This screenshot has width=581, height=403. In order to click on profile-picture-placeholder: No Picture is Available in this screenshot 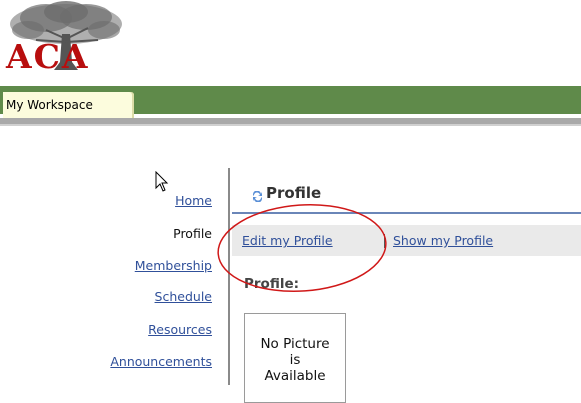, I will do `click(295, 358)`.